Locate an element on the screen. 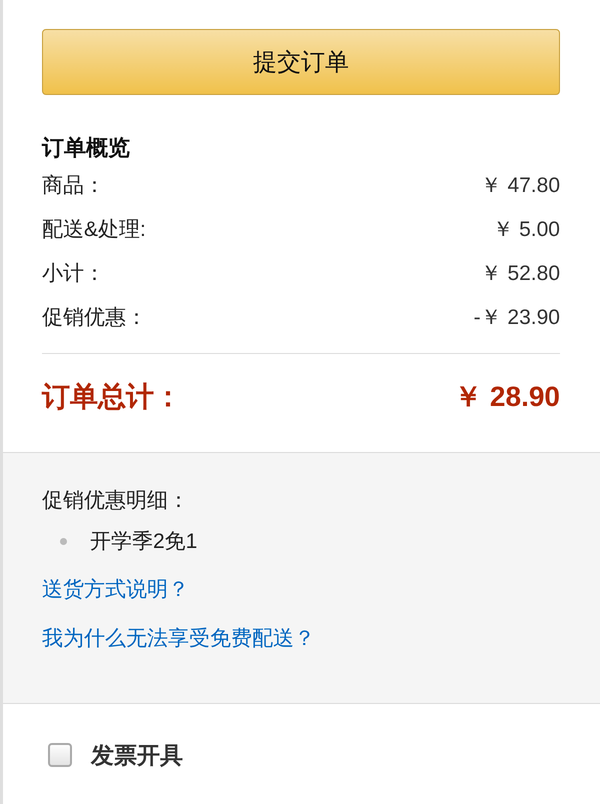 The image size is (600, 804). summary-title: 订单概览 is located at coordinates (86, 148).